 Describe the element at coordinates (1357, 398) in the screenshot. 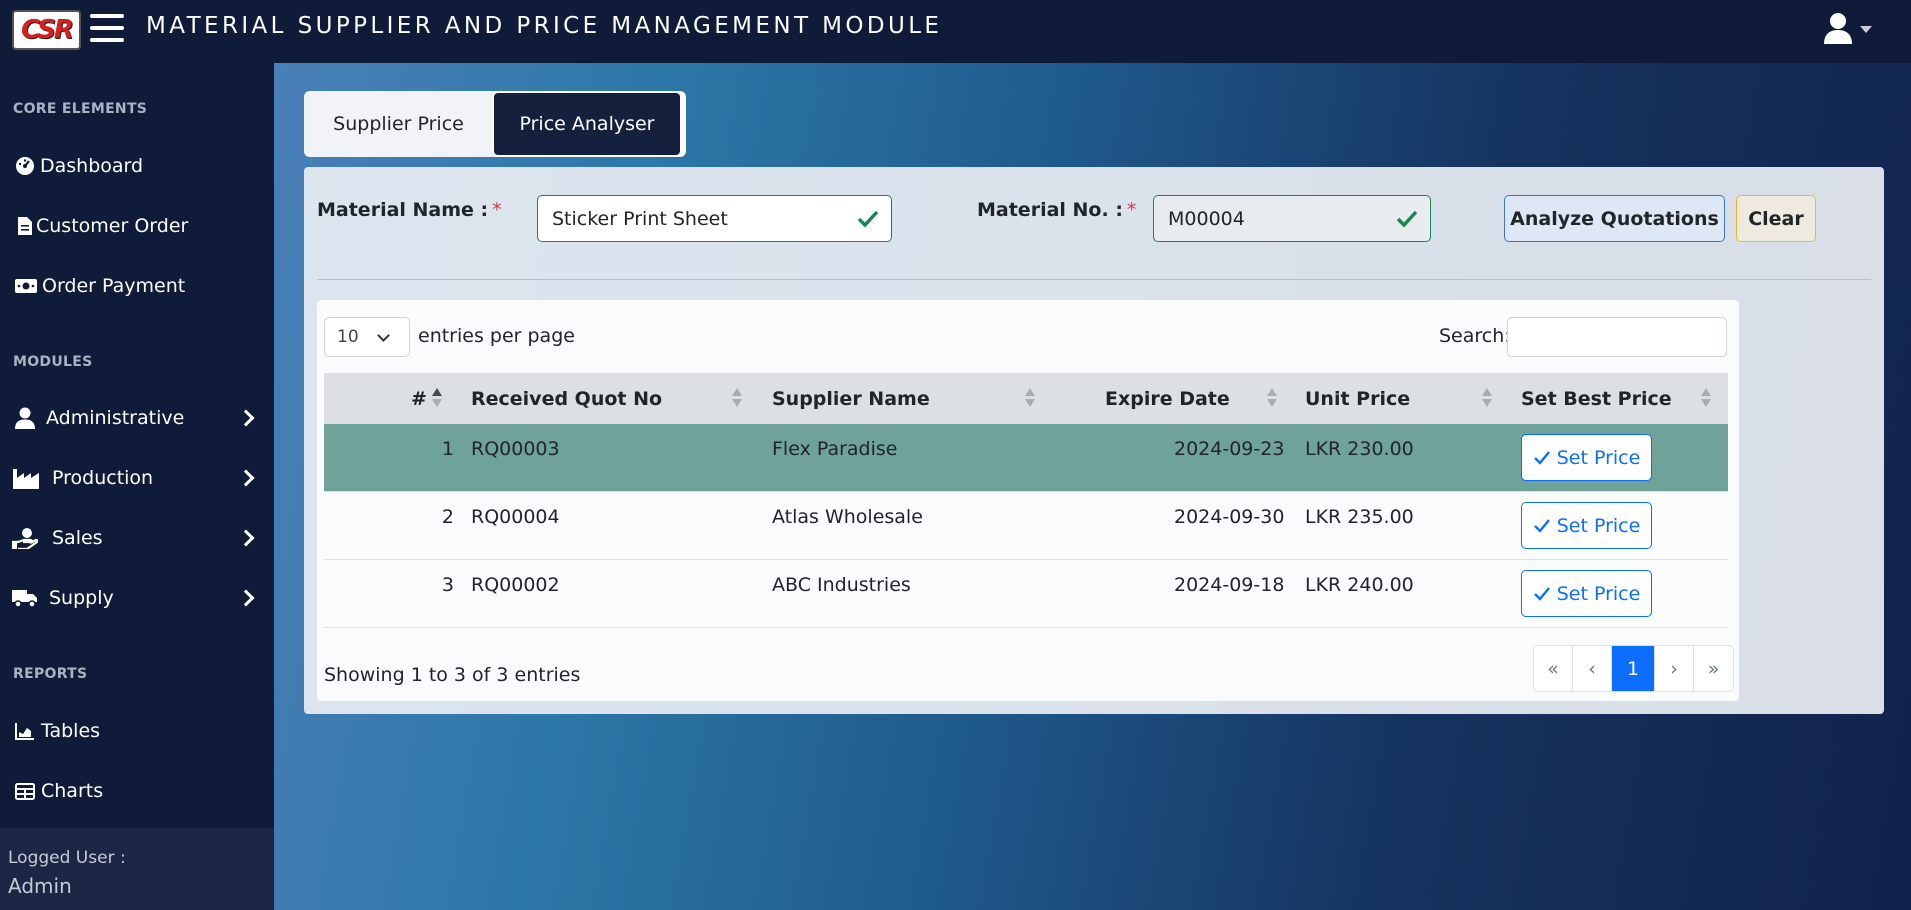

I see `column-header-unit-price: Unit Price` at that location.